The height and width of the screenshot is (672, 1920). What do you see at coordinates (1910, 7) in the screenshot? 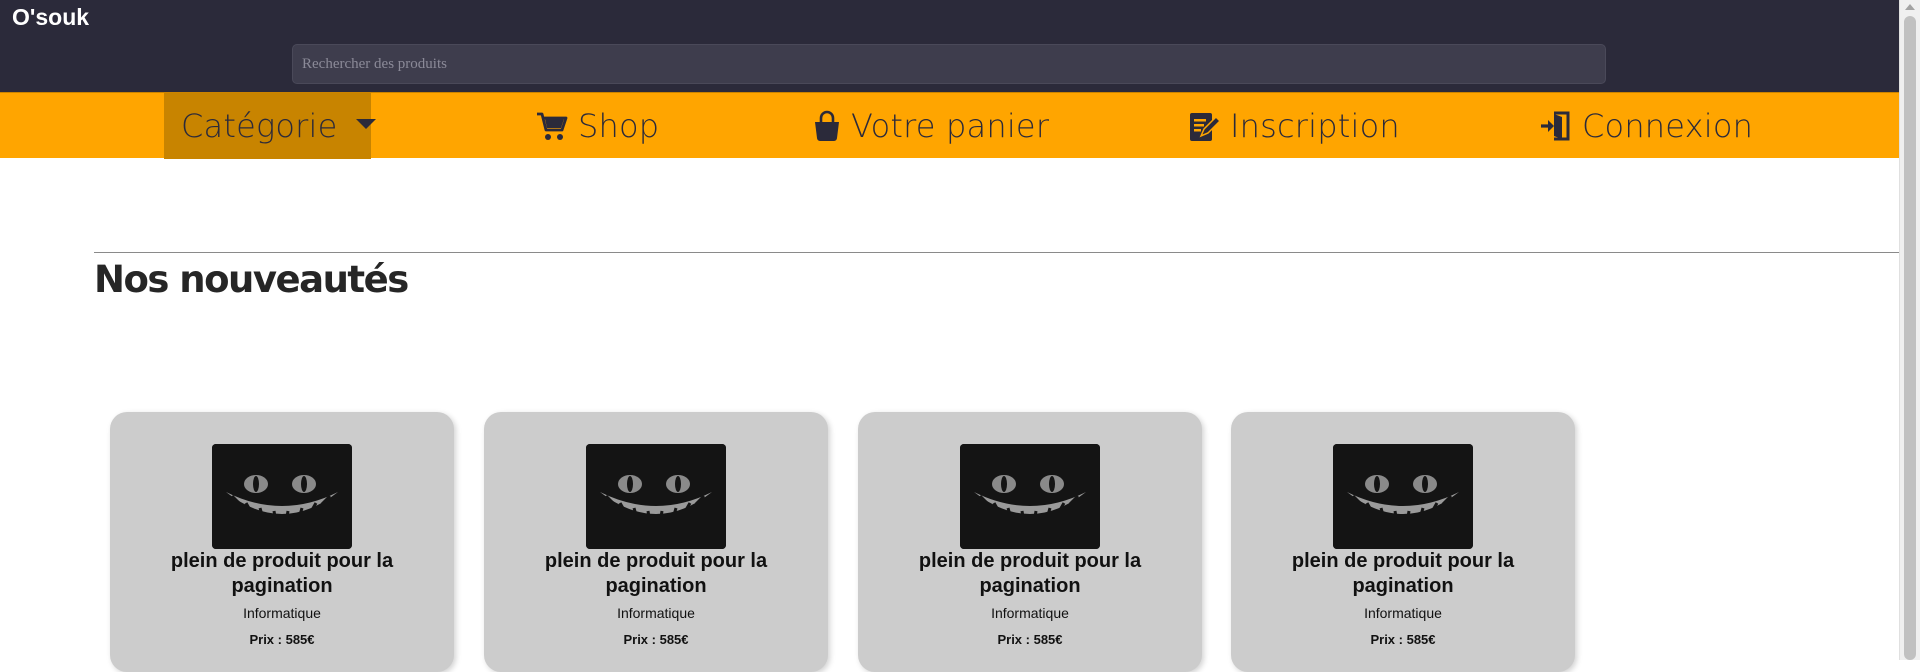
I see `scroll-up-arrow-icon` at bounding box center [1910, 7].